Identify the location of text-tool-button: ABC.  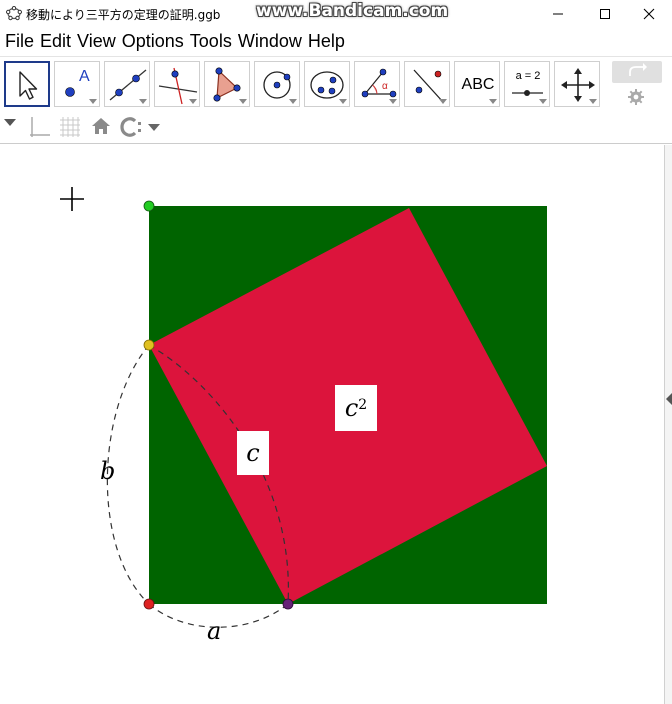
(477, 84).